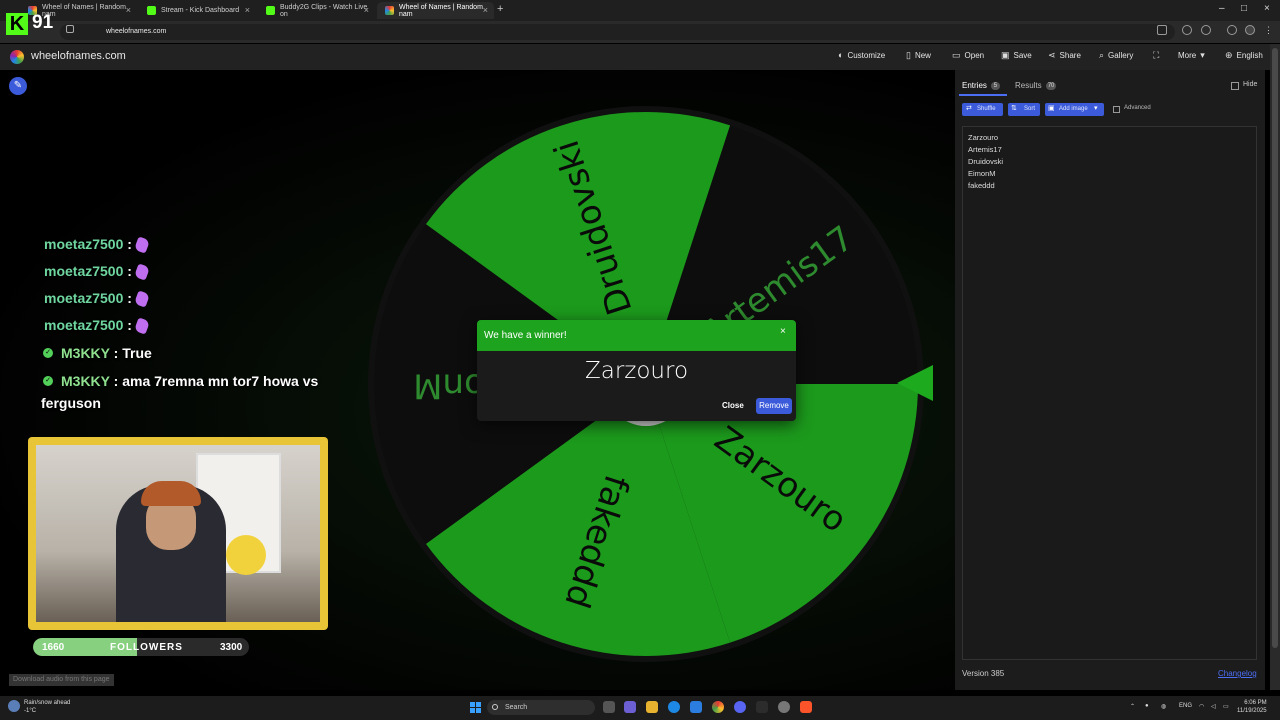  What do you see at coordinates (1132, 706) in the screenshot?
I see `tray-chevron-icon: ⌃` at bounding box center [1132, 706].